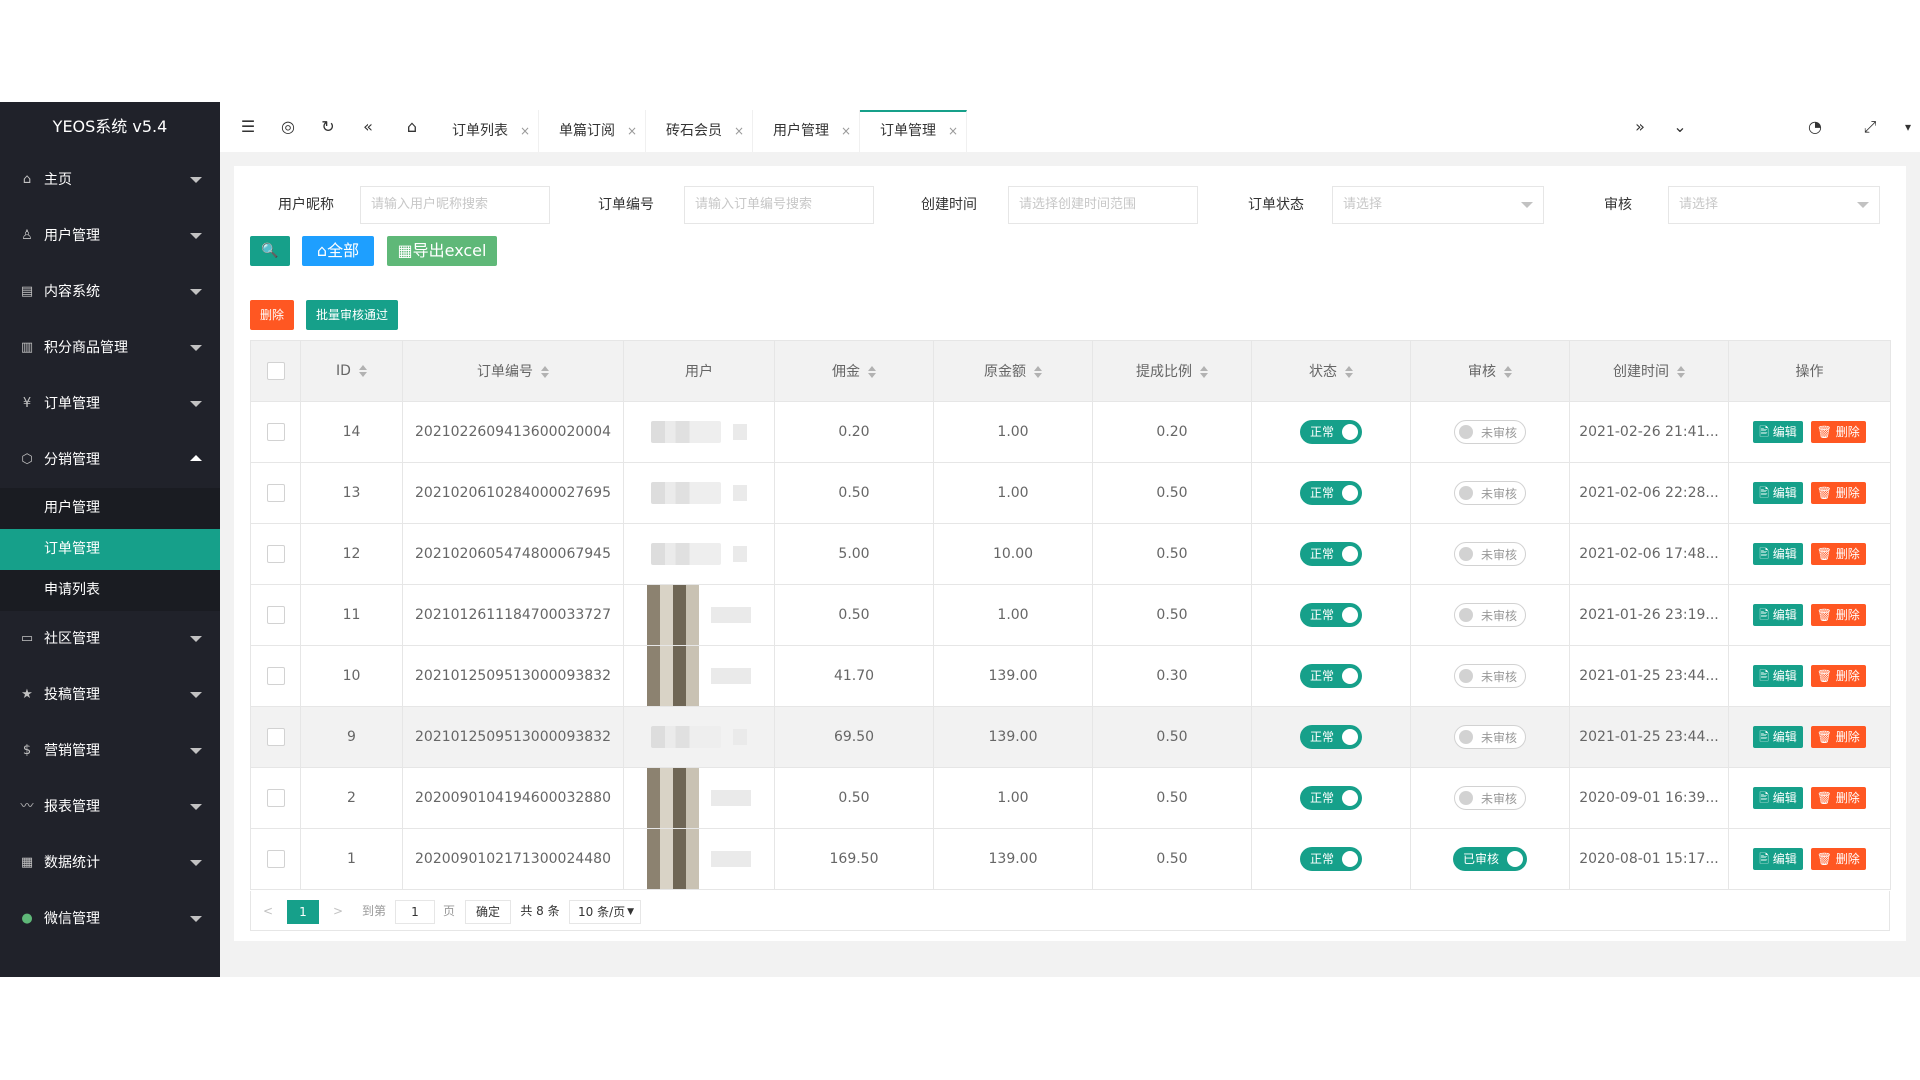  I want to click on tabs-left-icon: «, so click(368, 127).